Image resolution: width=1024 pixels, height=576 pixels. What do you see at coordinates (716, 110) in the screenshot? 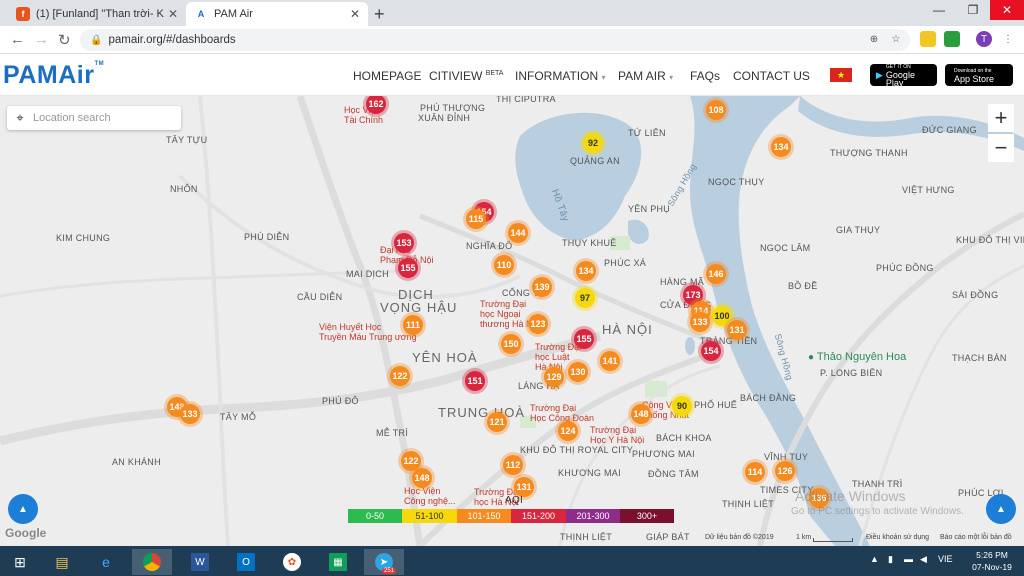
I see `aqi-marker: 108` at bounding box center [716, 110].